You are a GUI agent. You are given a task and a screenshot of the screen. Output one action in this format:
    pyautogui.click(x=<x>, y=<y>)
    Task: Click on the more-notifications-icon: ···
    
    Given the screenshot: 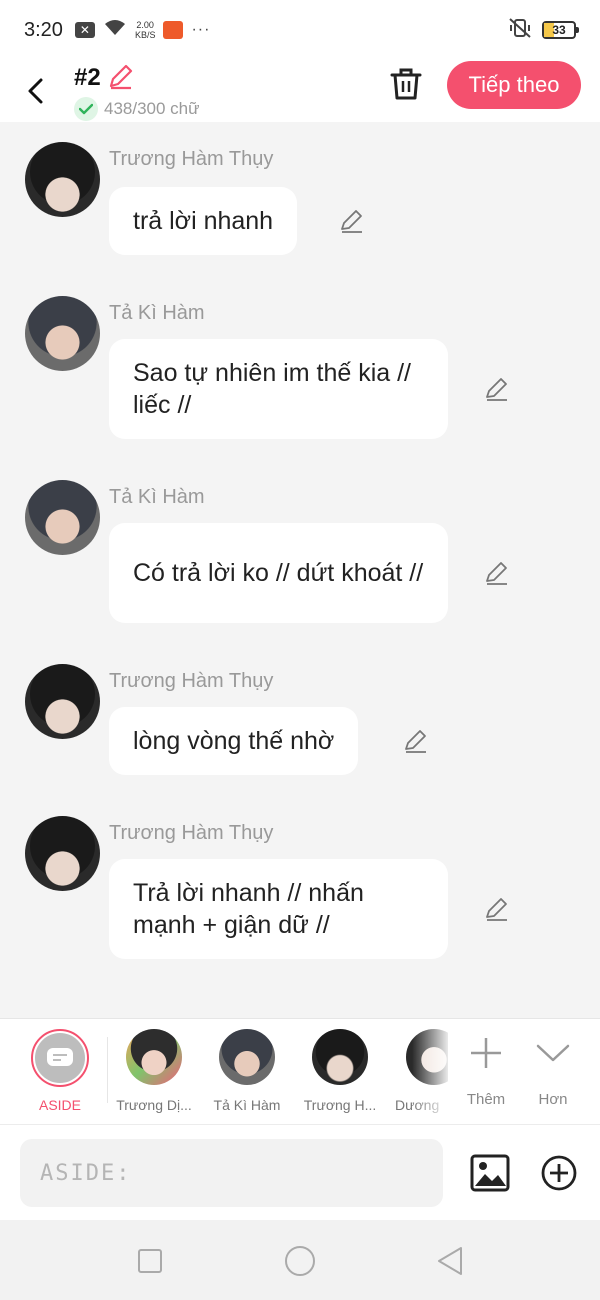 What is the action you would take?
    pyautogui.click(x=201, y=29)
    